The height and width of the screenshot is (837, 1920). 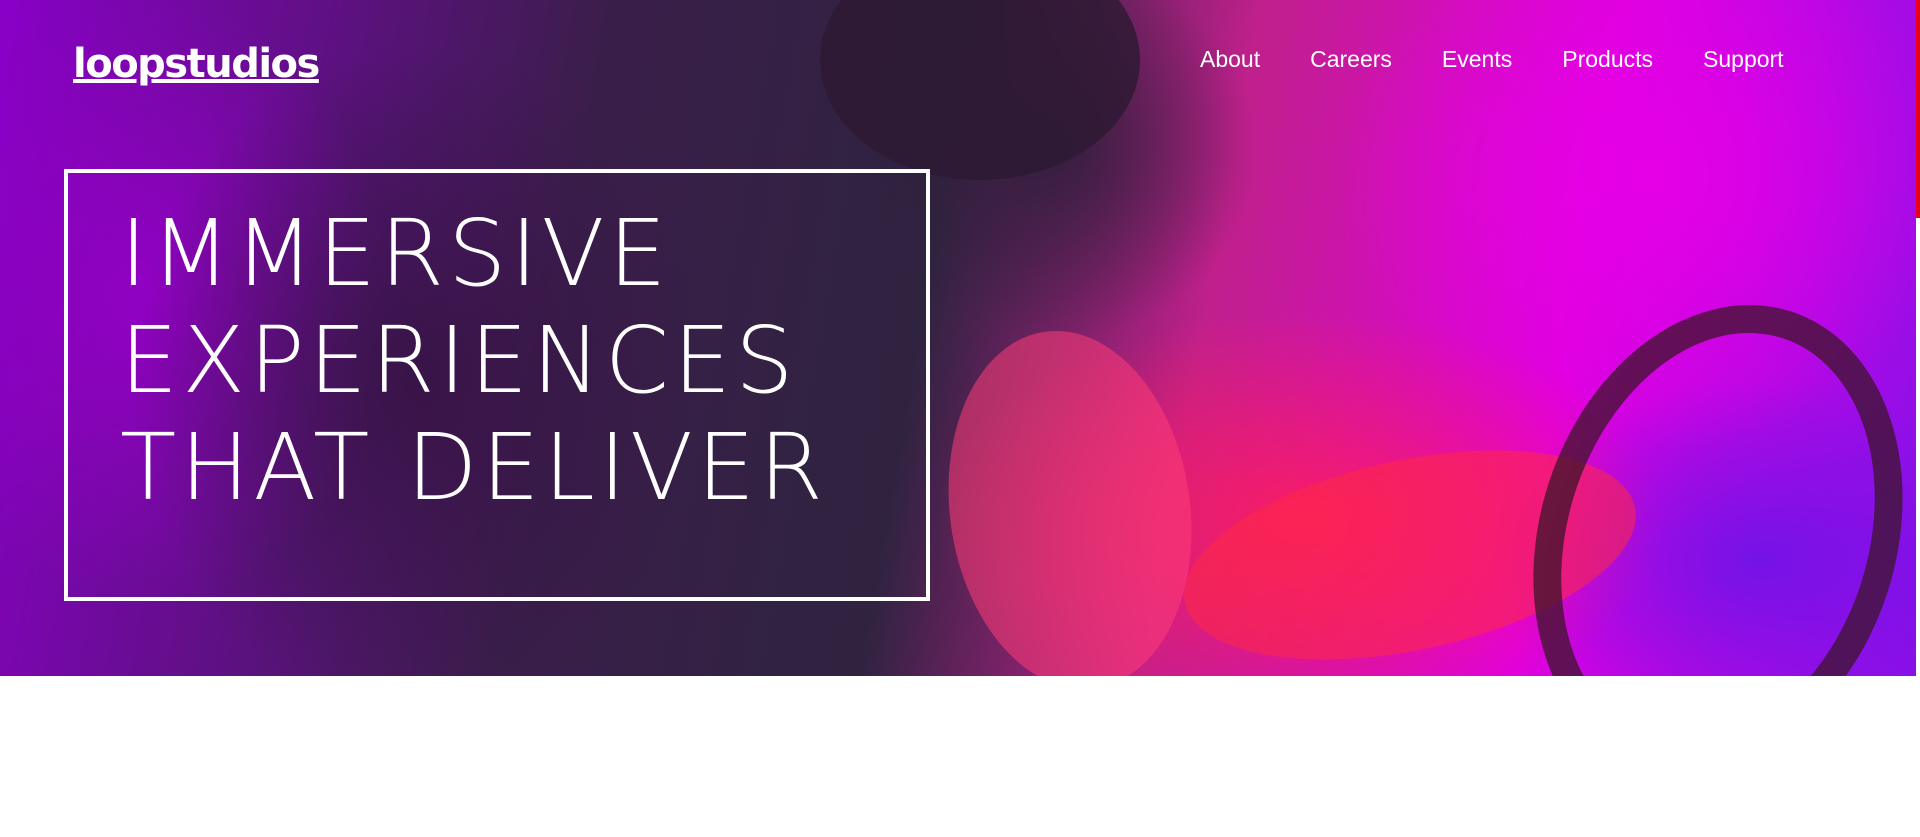 What do you see at coordinates (1230, 59) in the screenshot?
I see `nav-link-about: About` at bounding box center [1230, 59].